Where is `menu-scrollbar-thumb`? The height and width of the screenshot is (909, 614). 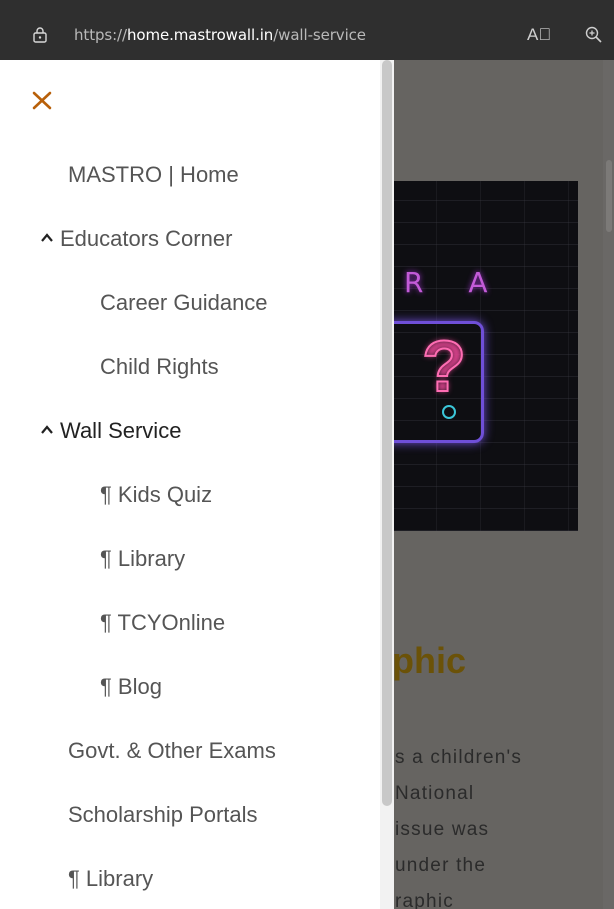
menu-scrollbar-thumb is located at coordinates (387, 433).